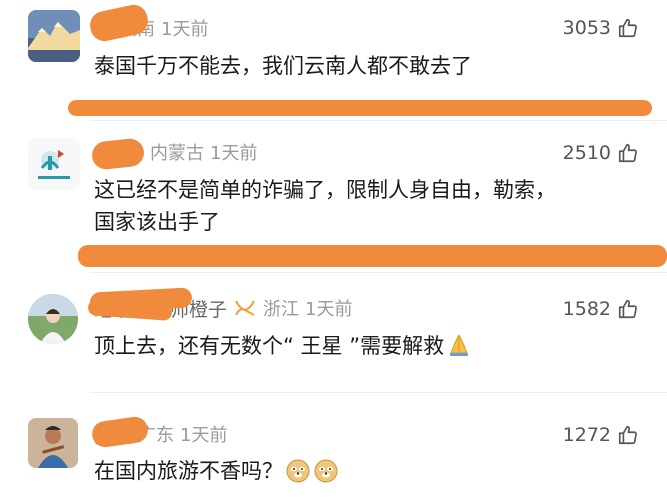  Describe the element at coordinates (283, 66) in the screenshot. I see `comment-text: 泰国千万不能去，我们云南人都不敢去了` at that location.